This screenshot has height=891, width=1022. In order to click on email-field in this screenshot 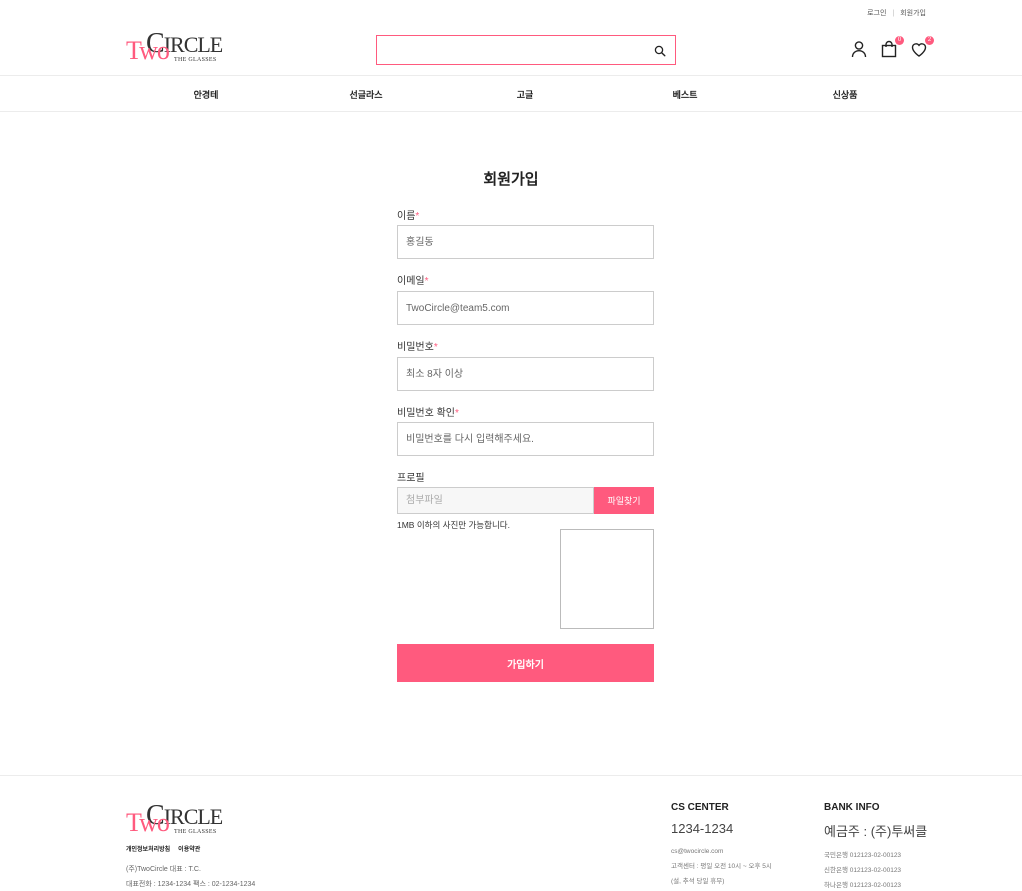, I will do `click(525, 308)`.